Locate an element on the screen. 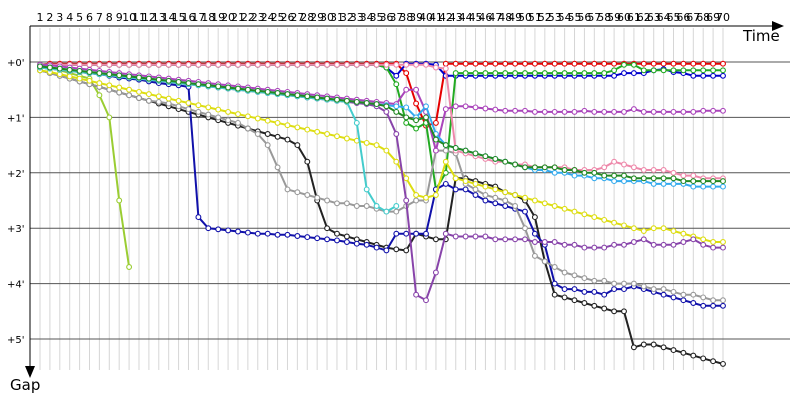 The height and width of the screenshot is (400, 800). y-tick-label: +3' is located at coordinates (16, 229).